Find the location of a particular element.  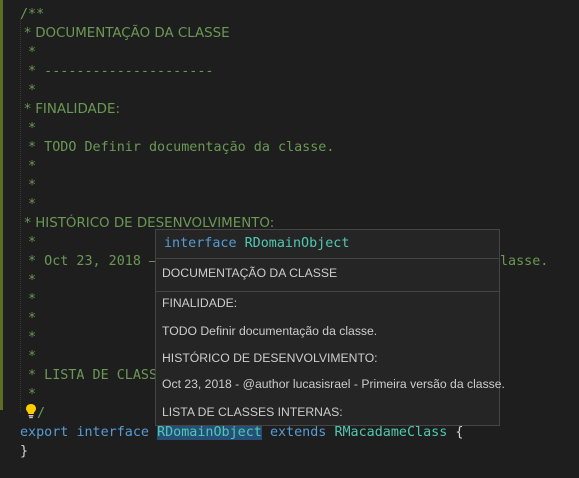

code-line-comment-close: / is located at coordinates (41, 413).